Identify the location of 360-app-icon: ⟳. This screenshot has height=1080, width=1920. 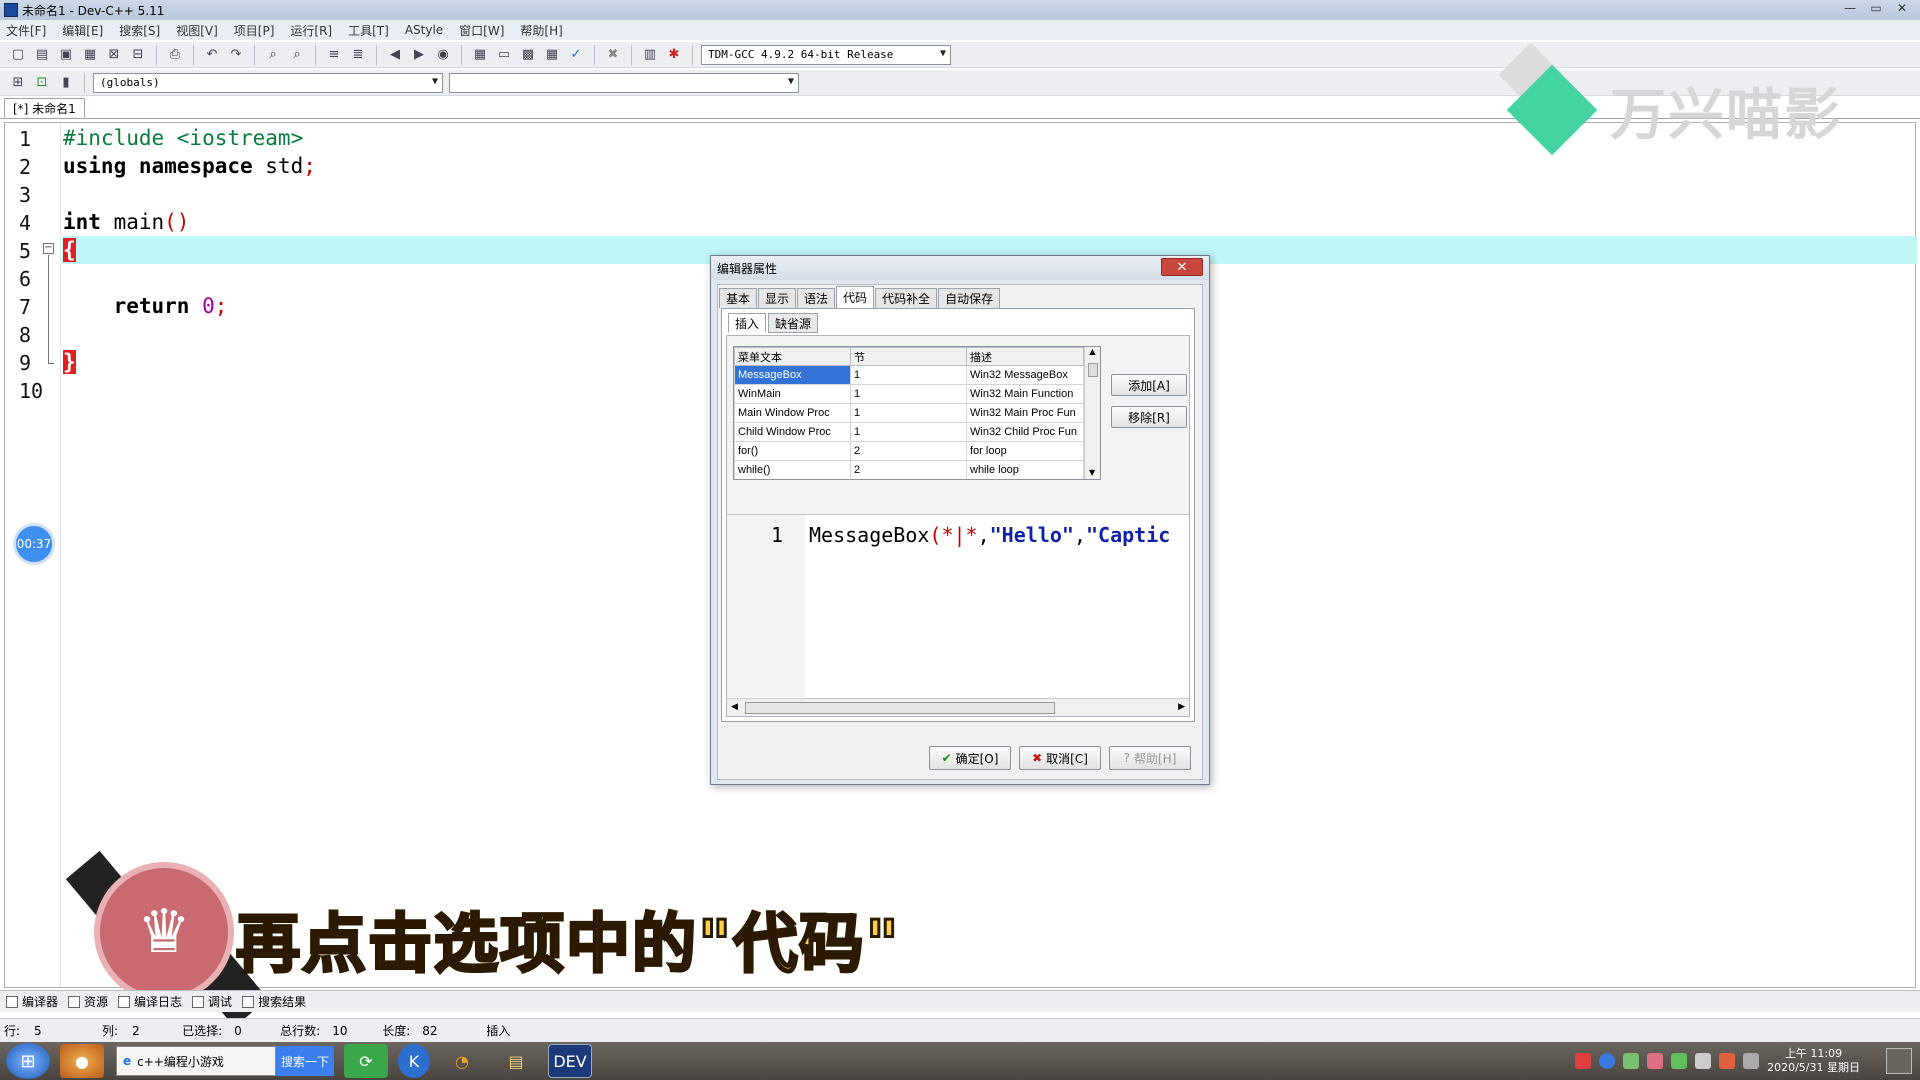
(366, 1061).